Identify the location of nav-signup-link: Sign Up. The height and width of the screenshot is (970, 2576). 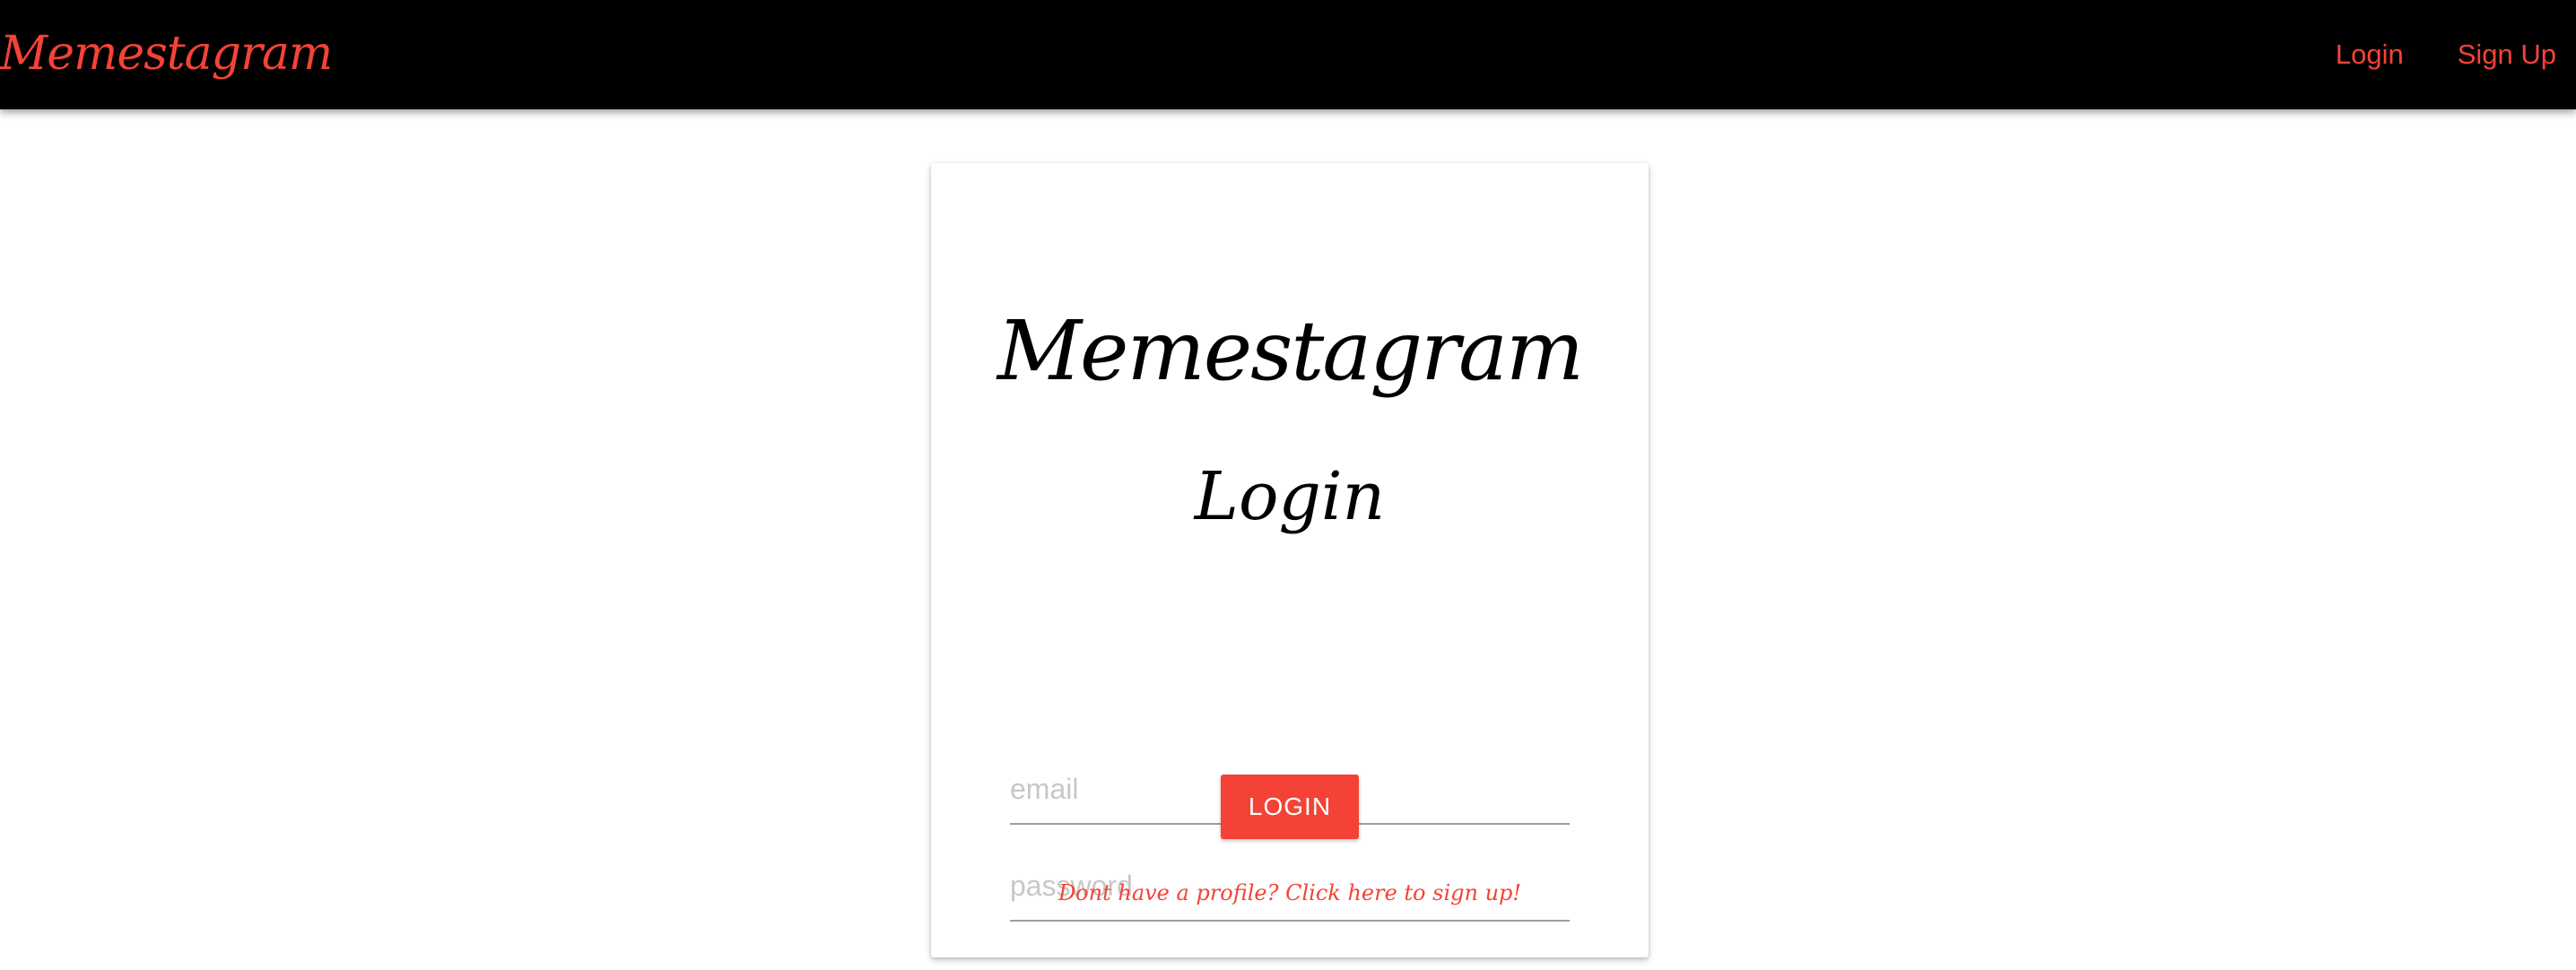
(2507, 55).